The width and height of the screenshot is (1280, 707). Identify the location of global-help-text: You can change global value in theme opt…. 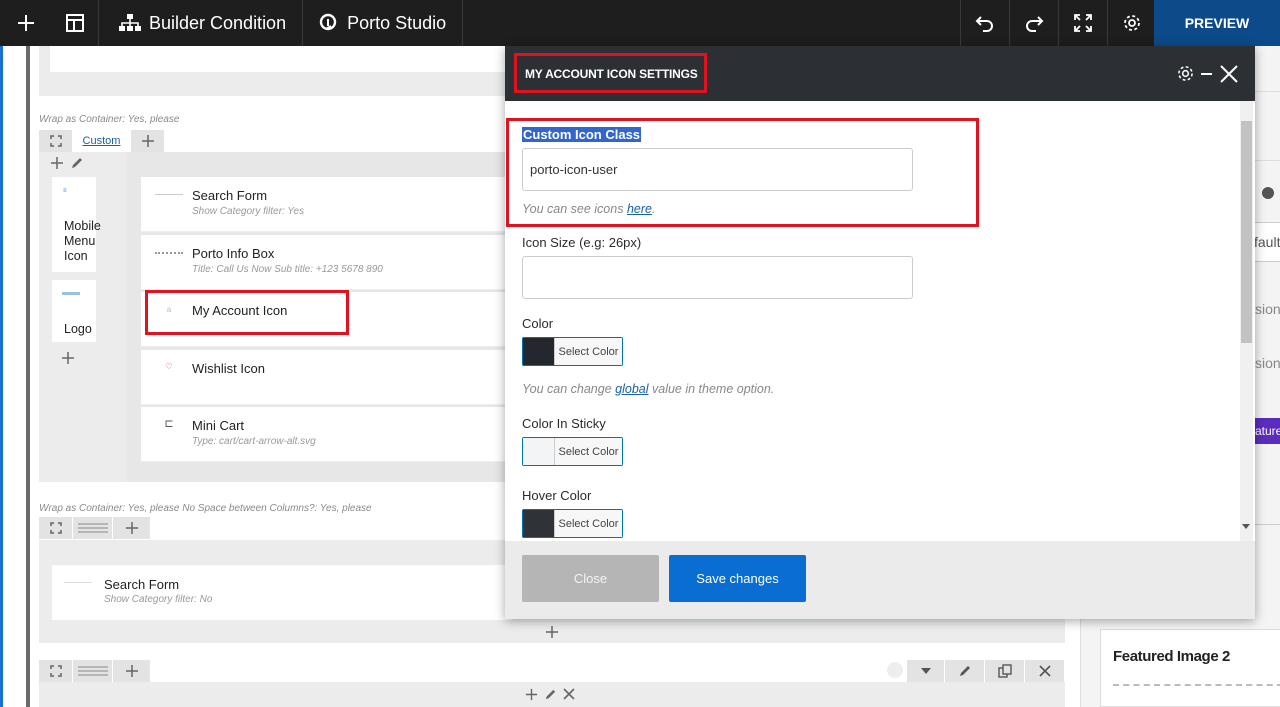
(648, 389).